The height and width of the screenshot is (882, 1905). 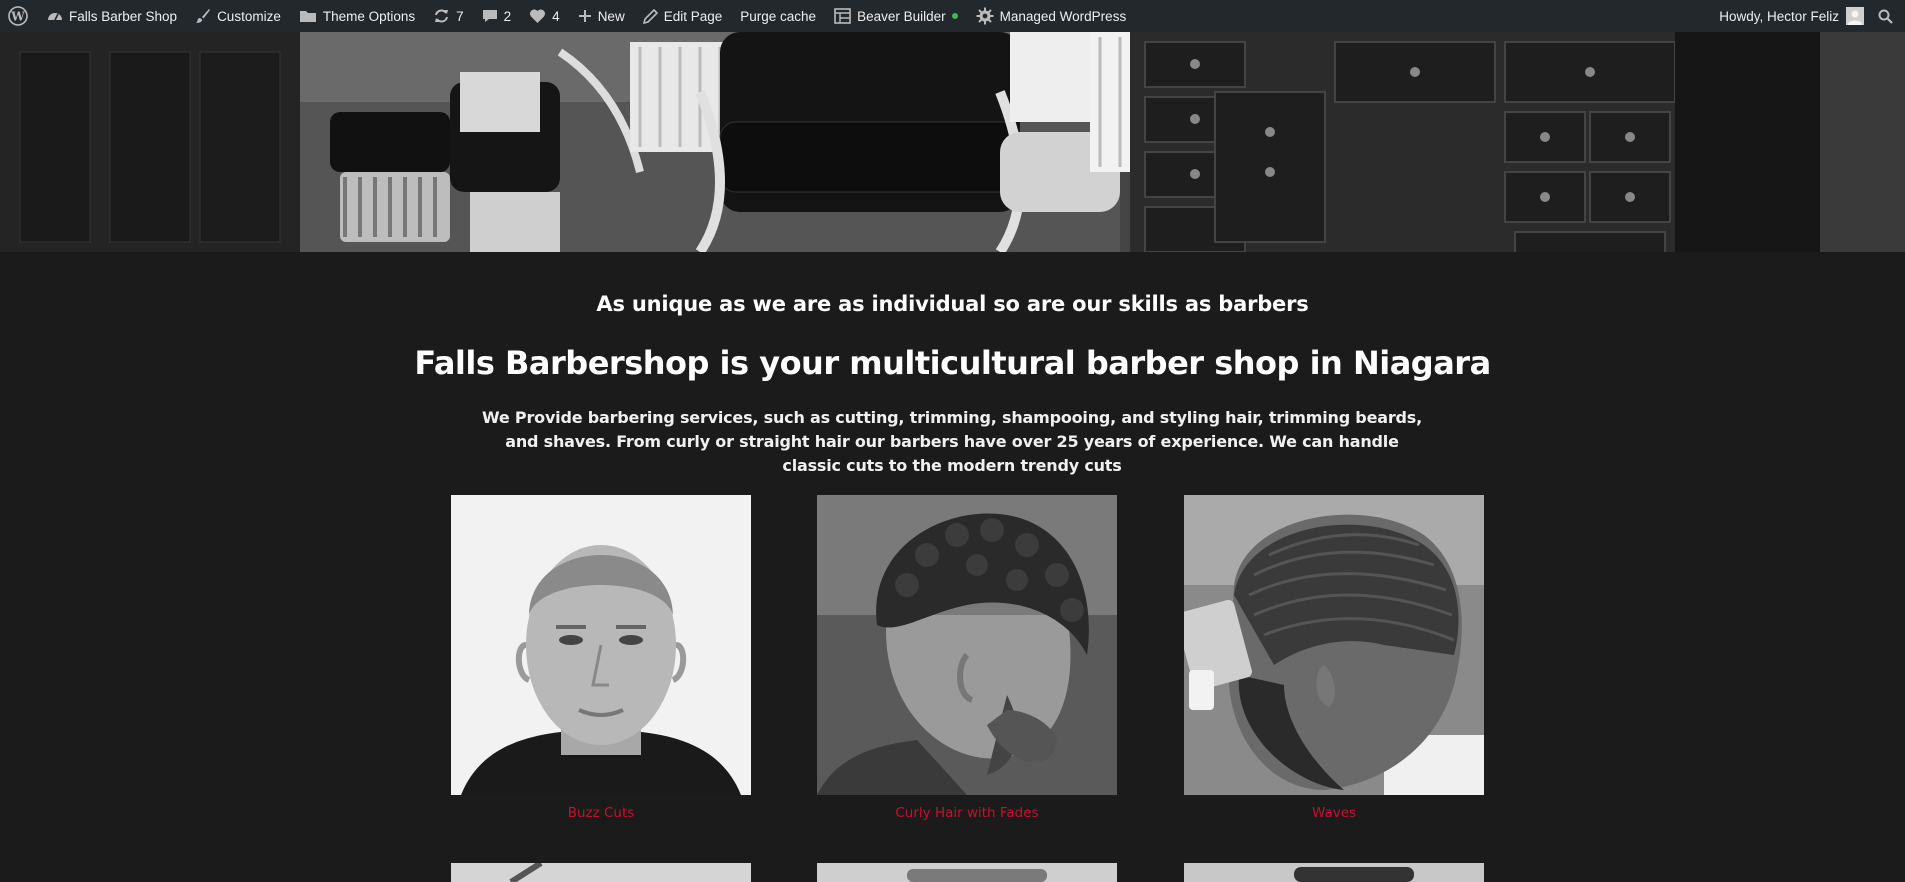 What do you see at coordinates (1334, 813) in the screenshot?
I see `waves-link: Waves` at bounding box center [1334, 813].